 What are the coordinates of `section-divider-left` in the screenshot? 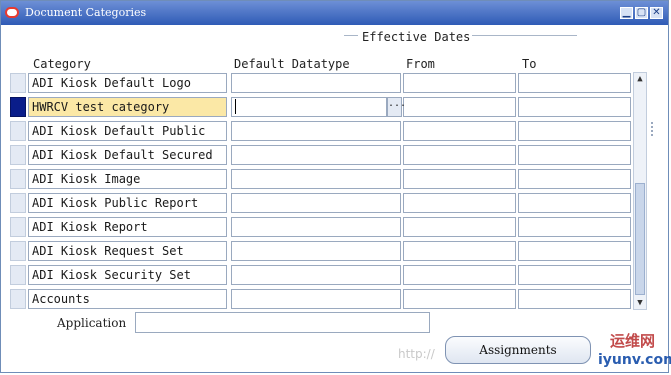 It's located at (351, 35).